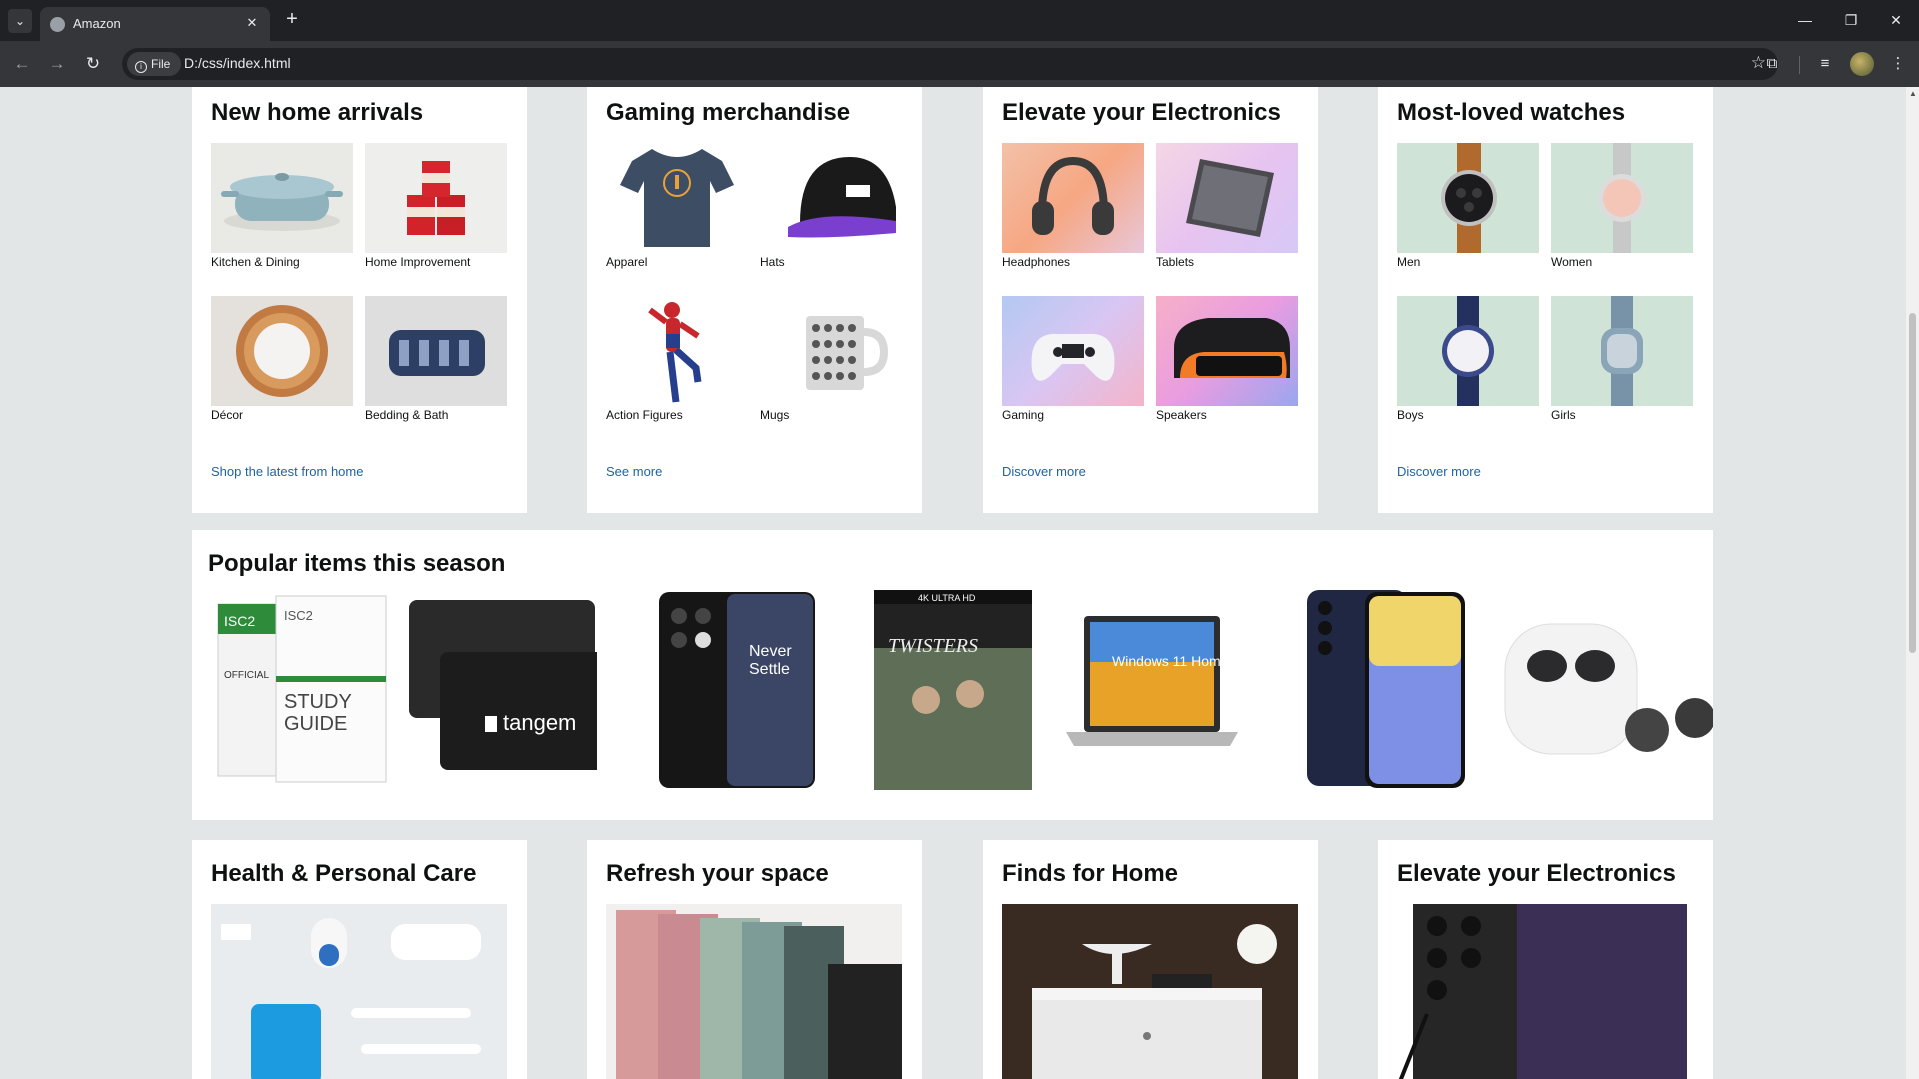 The height and width of the screenshot is (1079, 1919). I want to click on product-study-guide: ISC2 OFFICIAL ISC2 STUDY GUIDE, so click(302, 690).